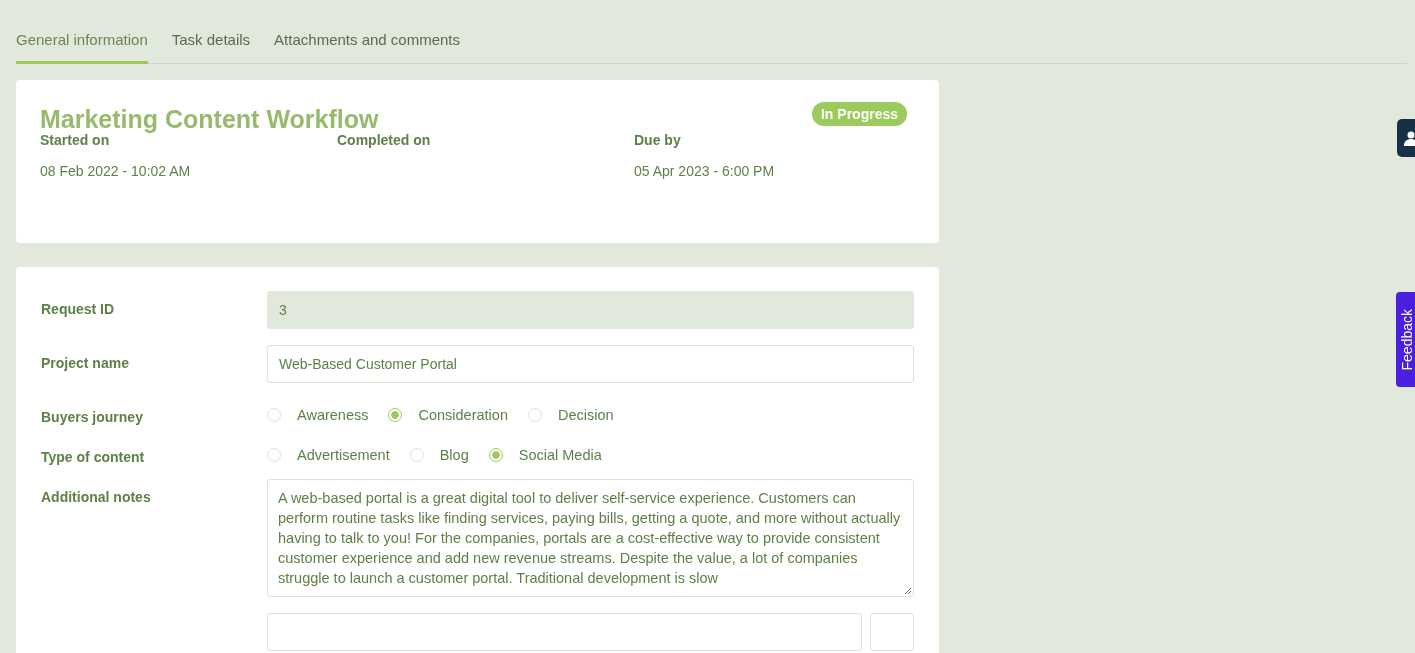 The image size is (1415, 653). I want to click on notes-field: A web-based portal is a great digital tool to deliver self-service experience. Customers can perform routine tasks like finding services, paying bills, getting a quote, and more without actually having to talk to you! For the companies, portals are a cost-effective way to provide consistent customer experience and add new revenue streams. Despite the value, a lot of companies struggle to launch a customer portal. Traditional development is slow, so click(590, 538).